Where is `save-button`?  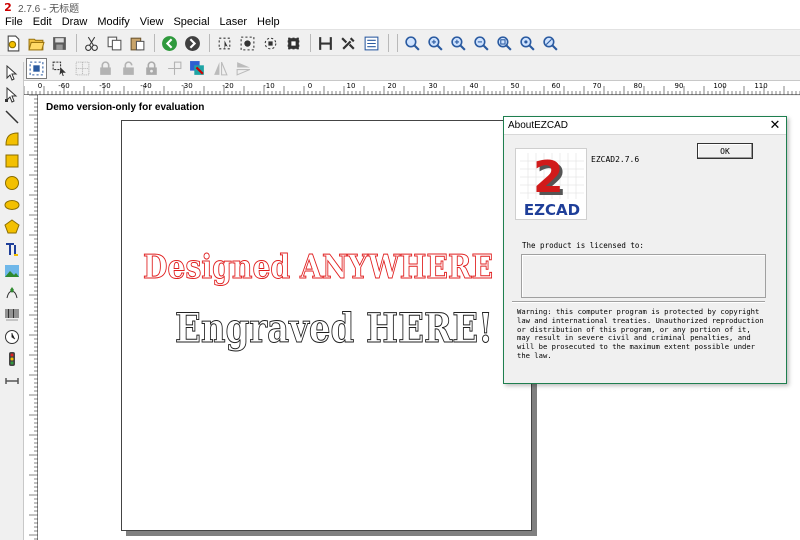 save-button is located at coordinates (59, 43).